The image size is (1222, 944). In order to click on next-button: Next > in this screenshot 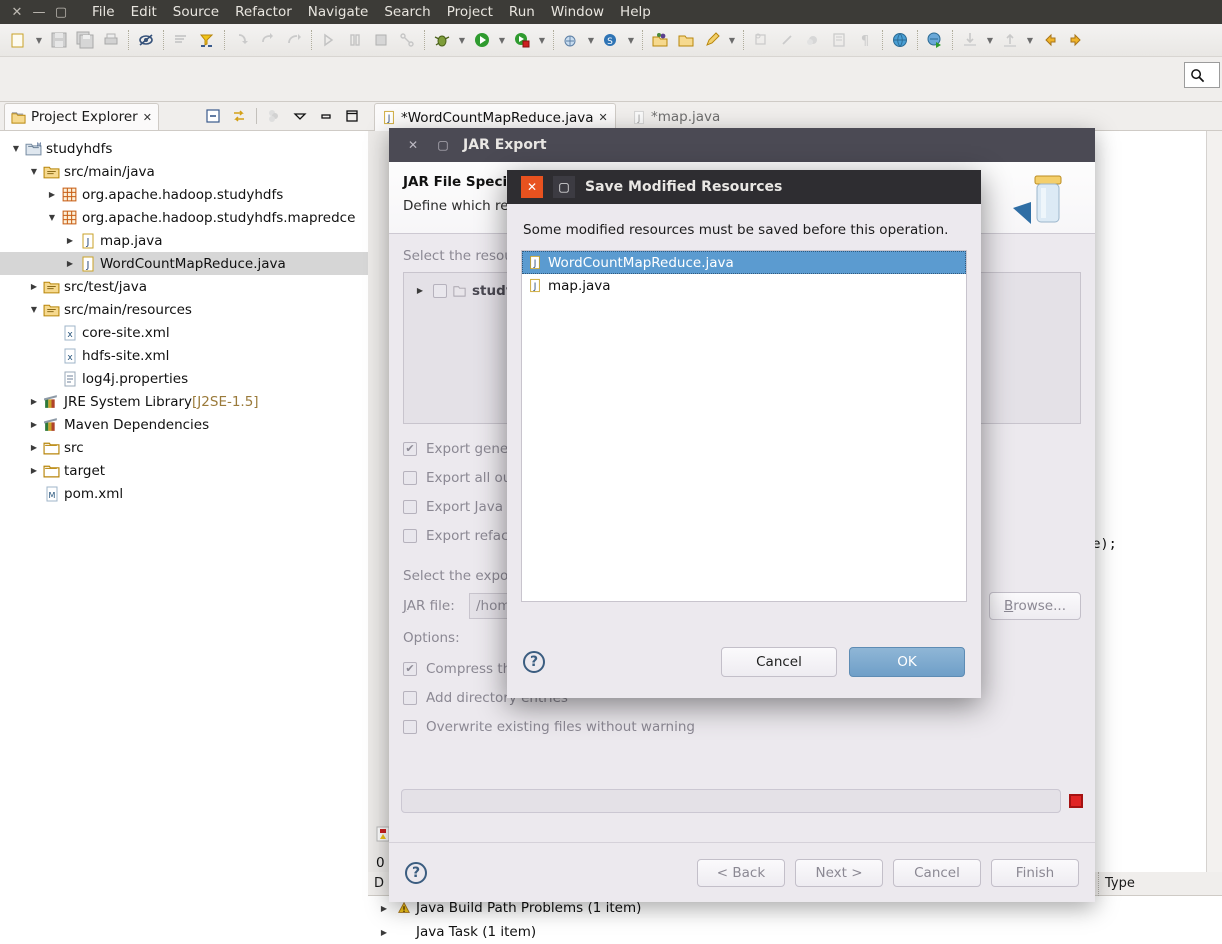, I will do `click(839, 872)`.